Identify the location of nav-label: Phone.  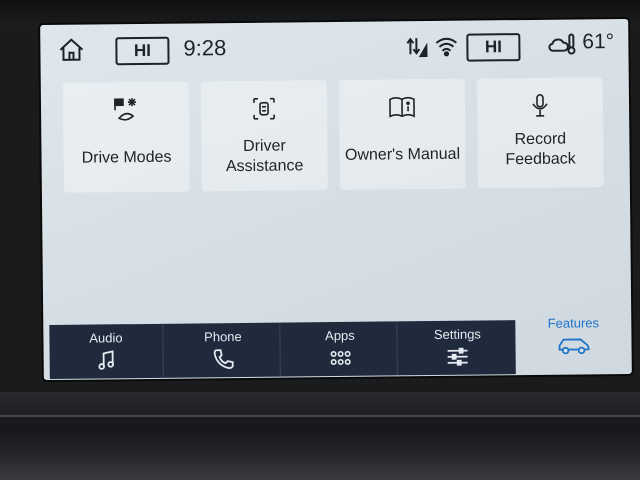
(223, 336).